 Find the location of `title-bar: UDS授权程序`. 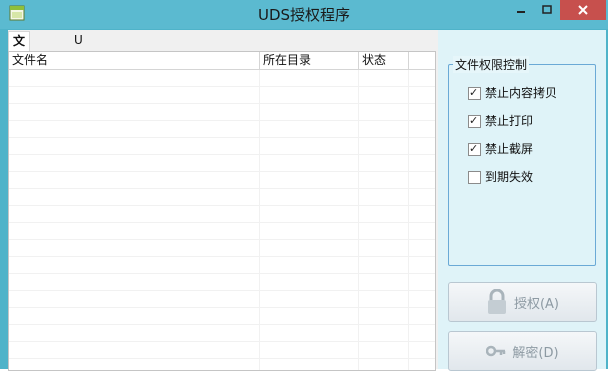

title-bar: UDS授权程序 is located at coordinates (304, 14).